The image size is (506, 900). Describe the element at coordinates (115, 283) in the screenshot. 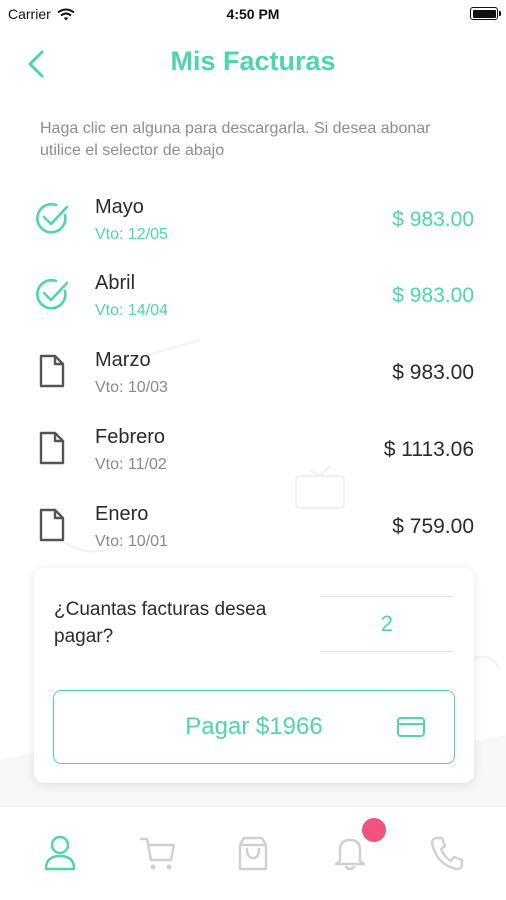

I see `invoice-month: Abril` at that location.